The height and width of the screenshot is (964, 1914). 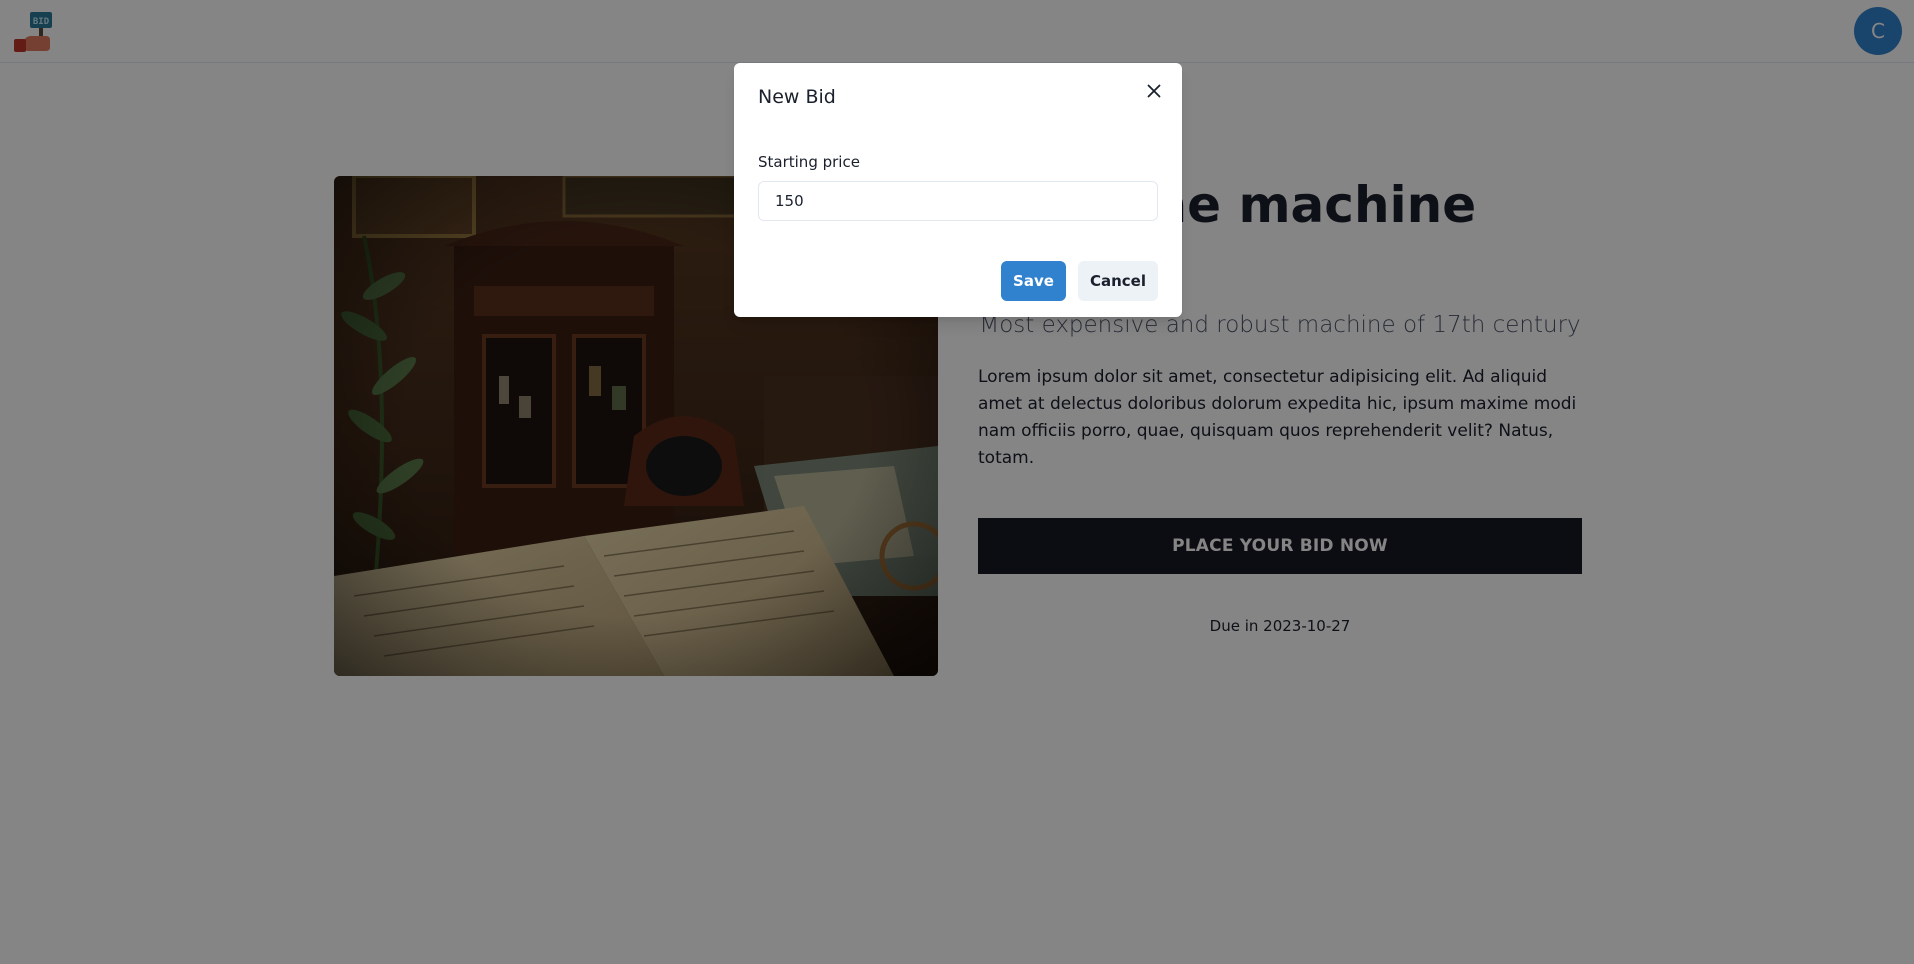 What do you see at coordinates (797, 97) in the screenshot?
I see `modal-title: New Bid` at bounding box center [797, 97].